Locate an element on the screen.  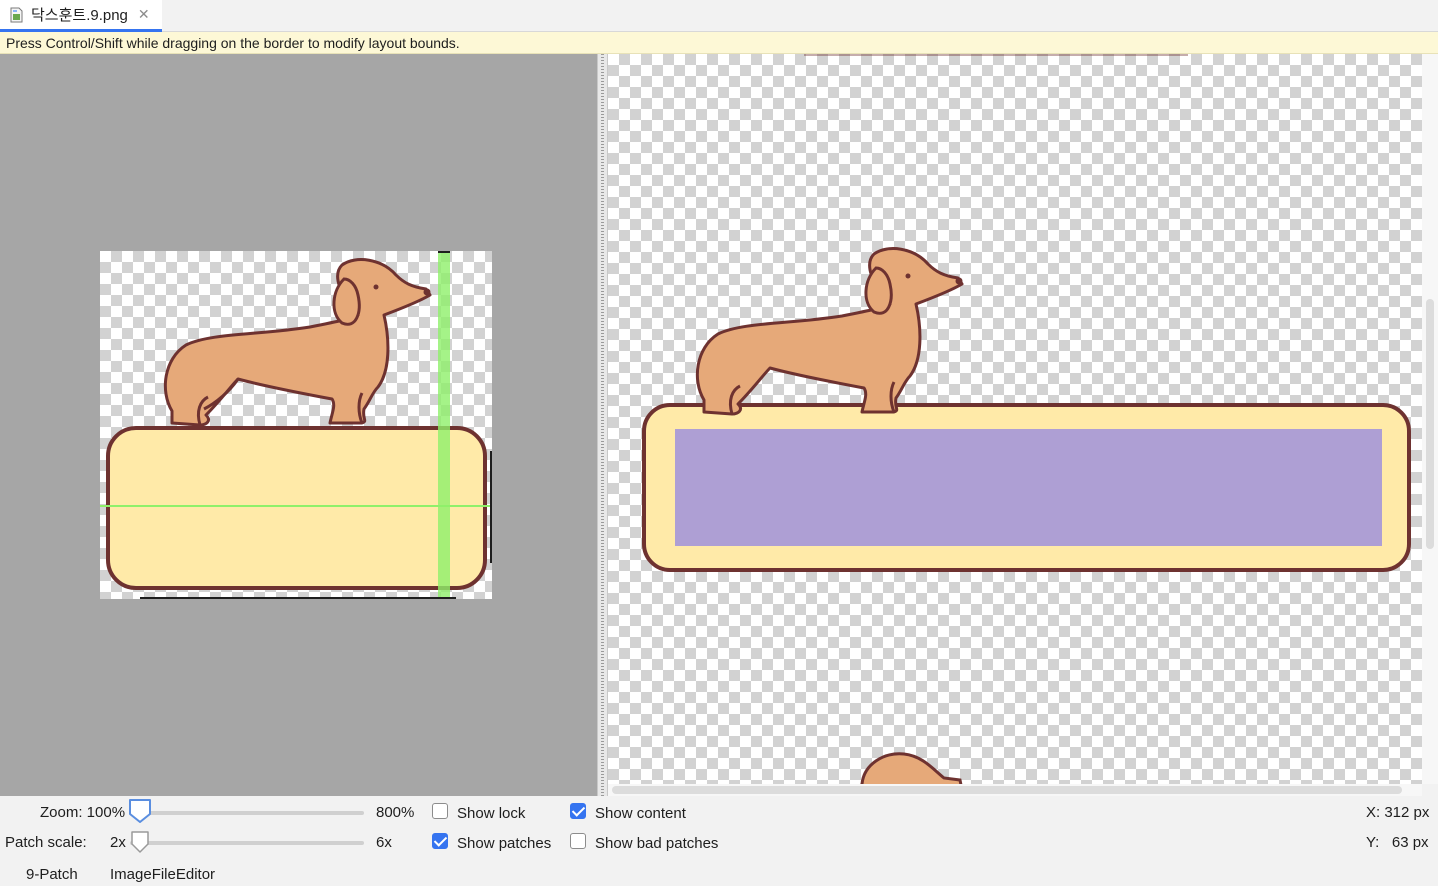
zoom-slider-track is located at coordinates (247, 813).